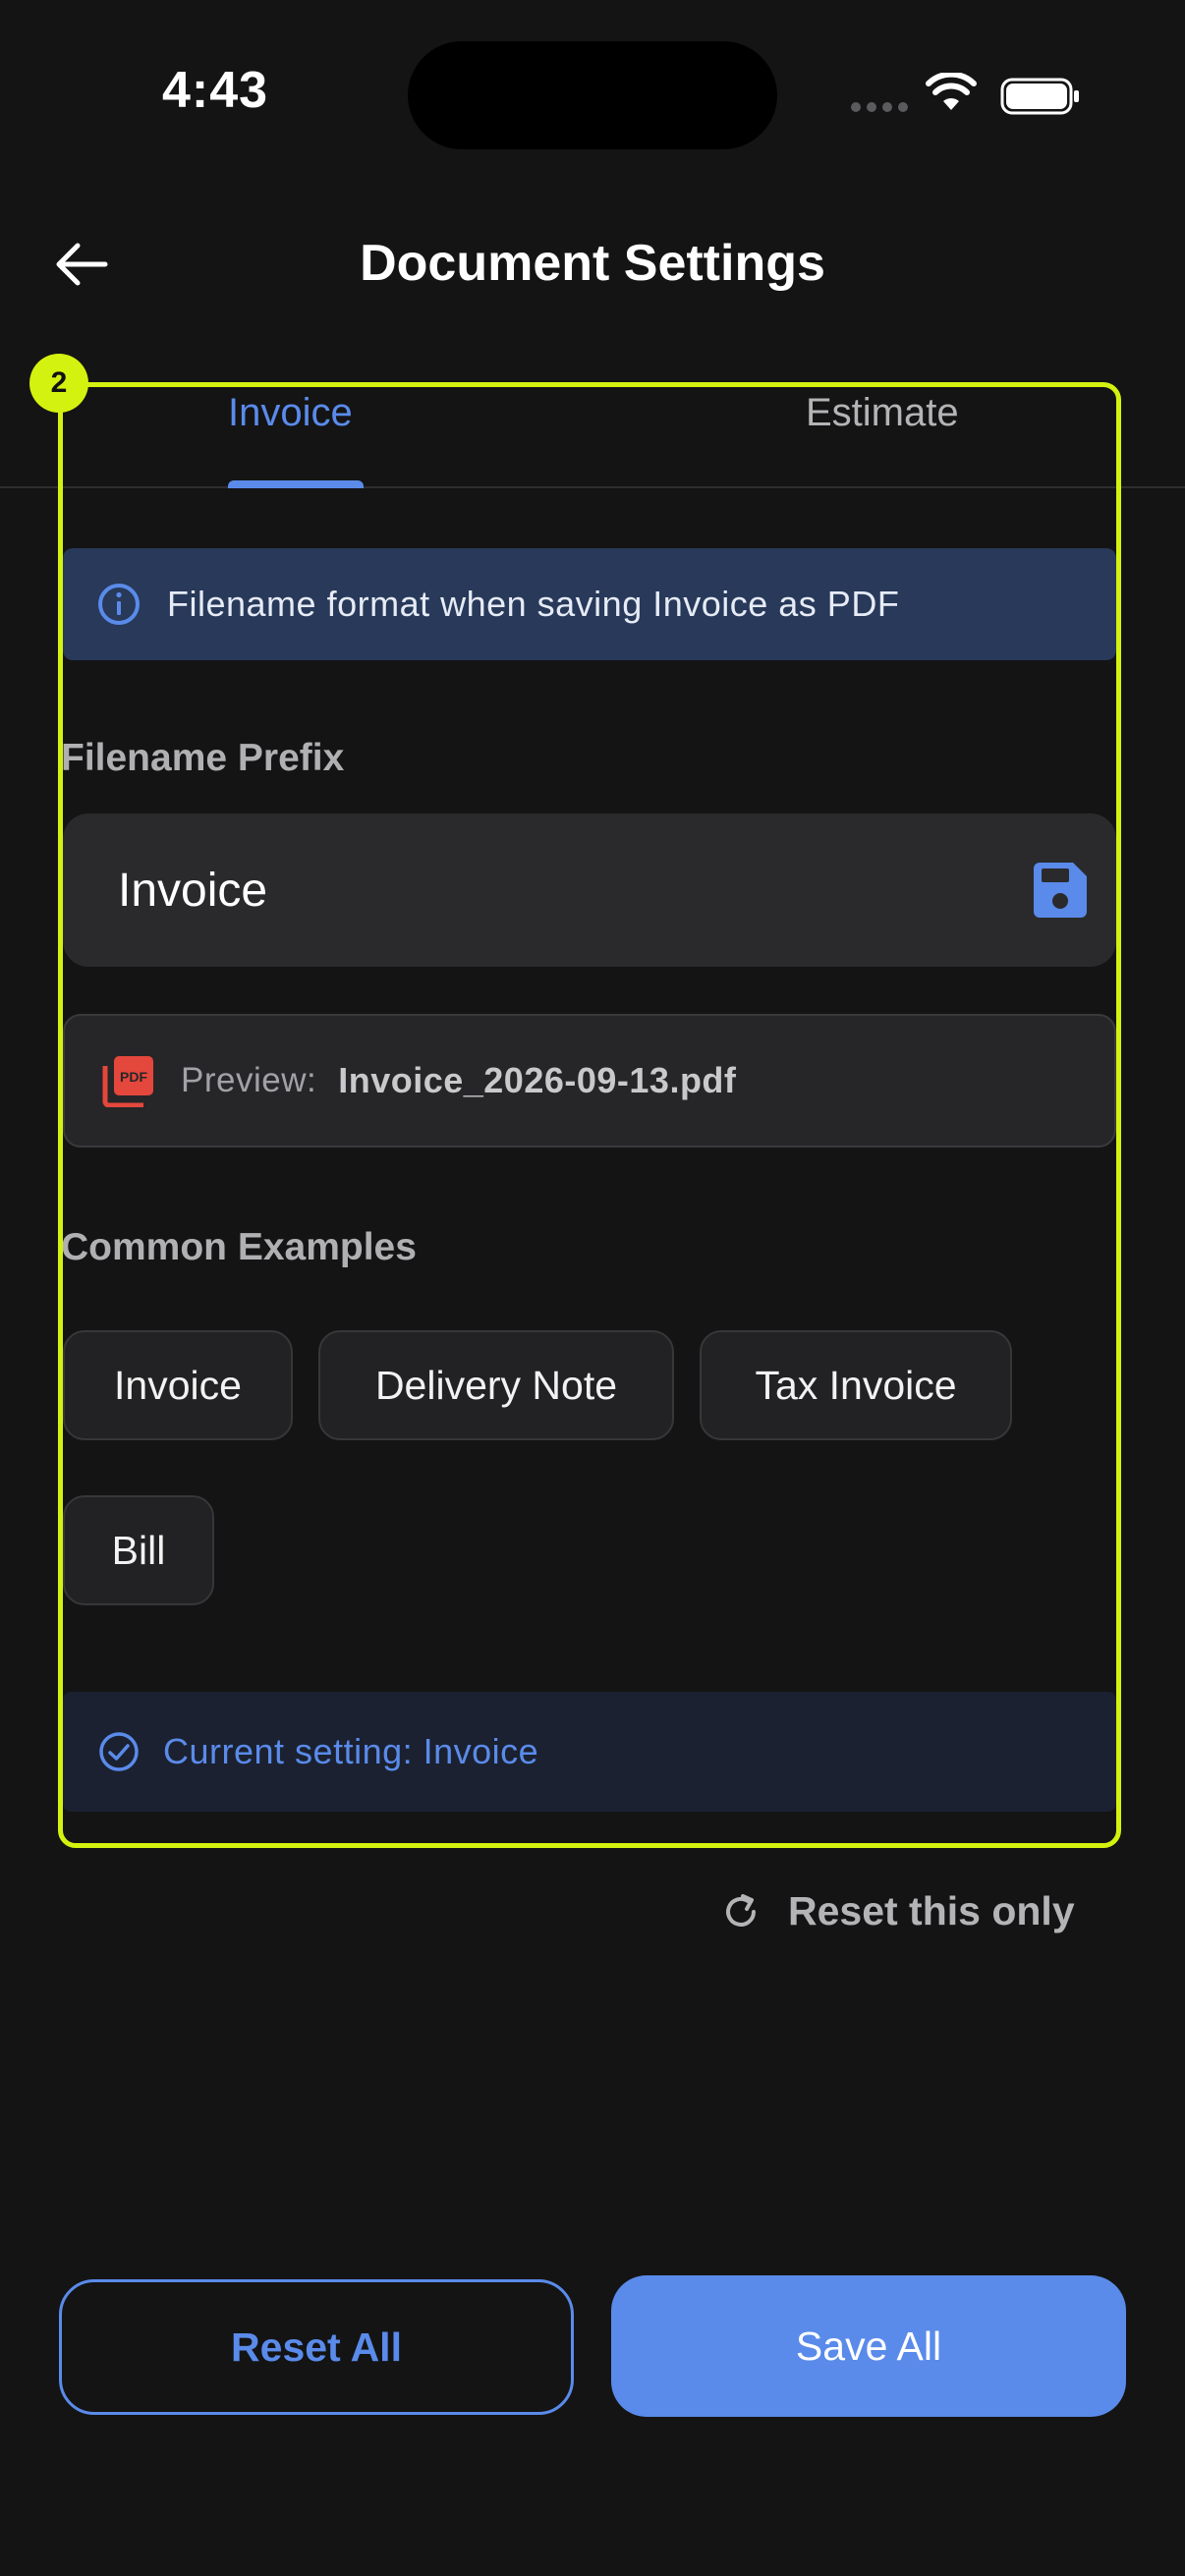 This screenshot has height=2576, width=1185. I want to click on example-chip-delivery-note: Delivery Note, so click(496, 1385).